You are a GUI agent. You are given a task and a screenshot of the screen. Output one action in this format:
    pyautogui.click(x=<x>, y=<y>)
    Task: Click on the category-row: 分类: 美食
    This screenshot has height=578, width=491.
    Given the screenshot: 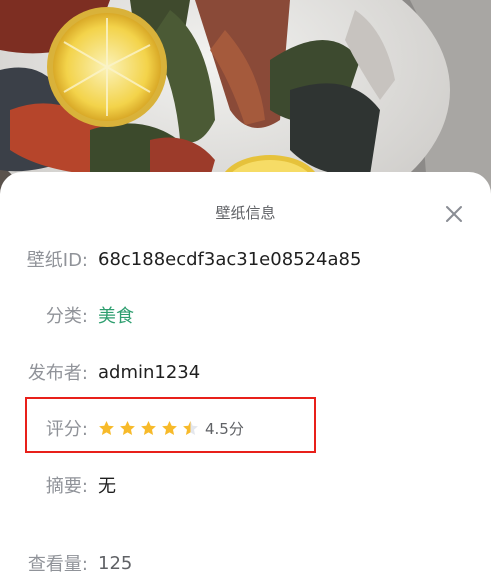 What is the action you would take?
    pyautogui.click(x=245, y=315)
    